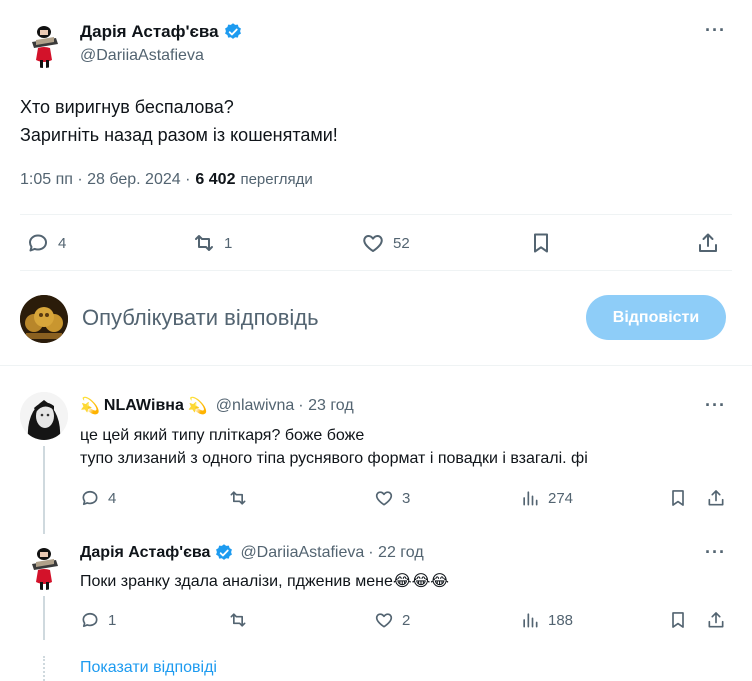  I want to click on main-tweet-views-label: перегляди, so click(276, 179).